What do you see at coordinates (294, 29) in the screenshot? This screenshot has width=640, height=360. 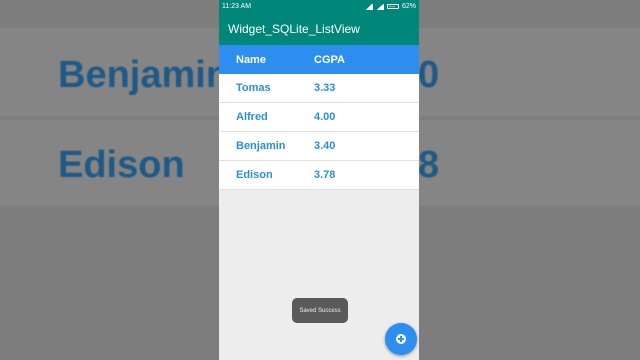 I see `app-title: Widget_SQLite_ListView` at bounding box center [294, 29].